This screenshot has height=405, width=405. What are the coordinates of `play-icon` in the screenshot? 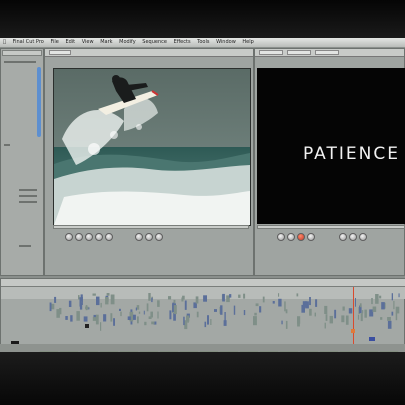 It's located at (89, 237).